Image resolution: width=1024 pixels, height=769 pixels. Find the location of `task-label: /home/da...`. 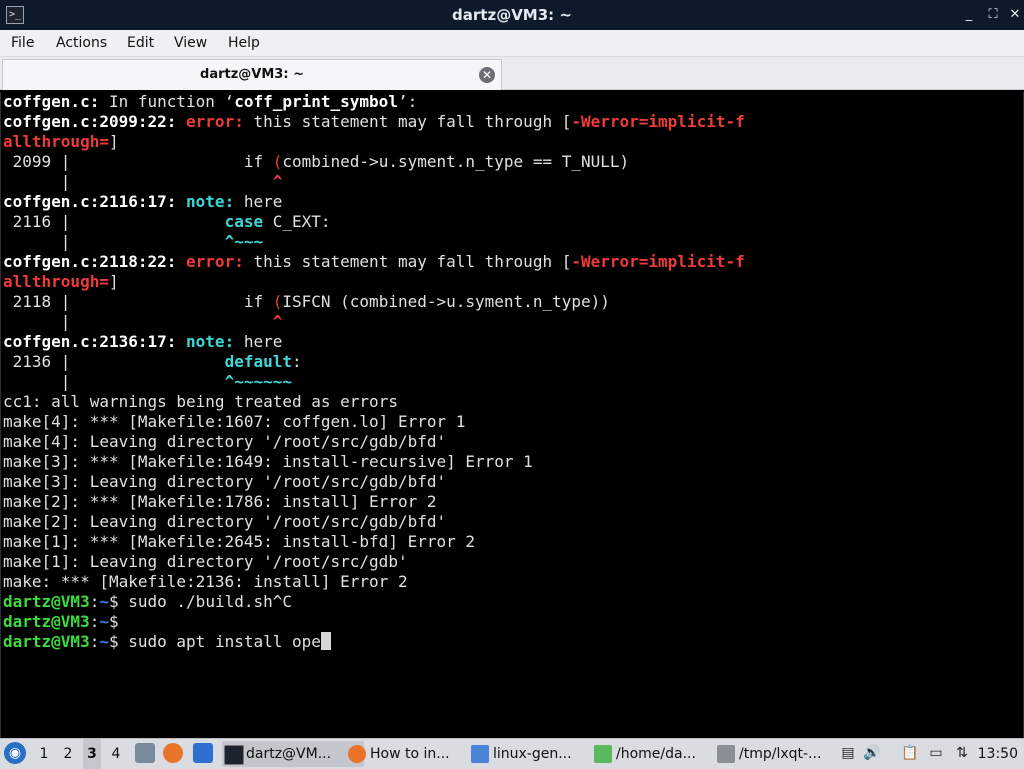

task-label: /home/da... is located at coordinates (656, 754).